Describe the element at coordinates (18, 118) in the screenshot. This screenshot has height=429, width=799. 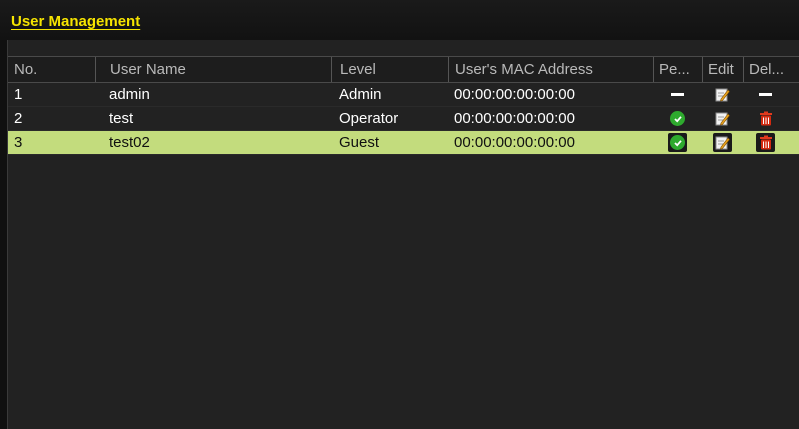
I see `row-number: 2` at that location.